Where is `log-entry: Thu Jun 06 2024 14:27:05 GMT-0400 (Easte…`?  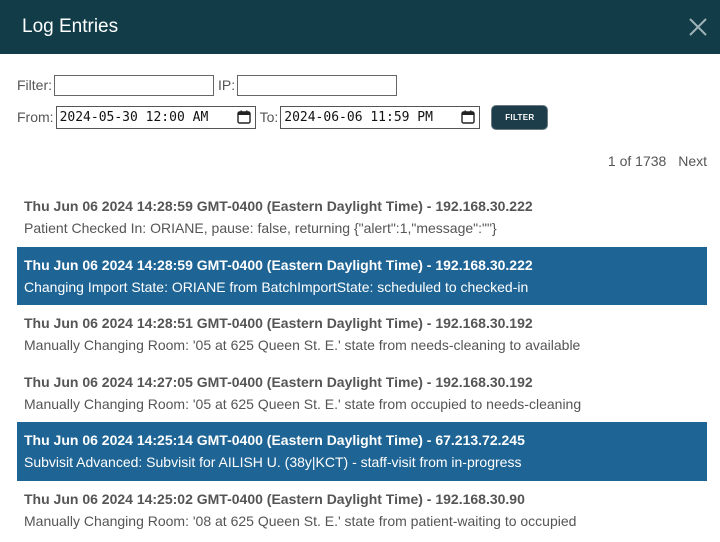
log-entry: Thu Jun 06 2024 14:27:05 GMT-0400 (Easte… is located at coordinates (362, 393).